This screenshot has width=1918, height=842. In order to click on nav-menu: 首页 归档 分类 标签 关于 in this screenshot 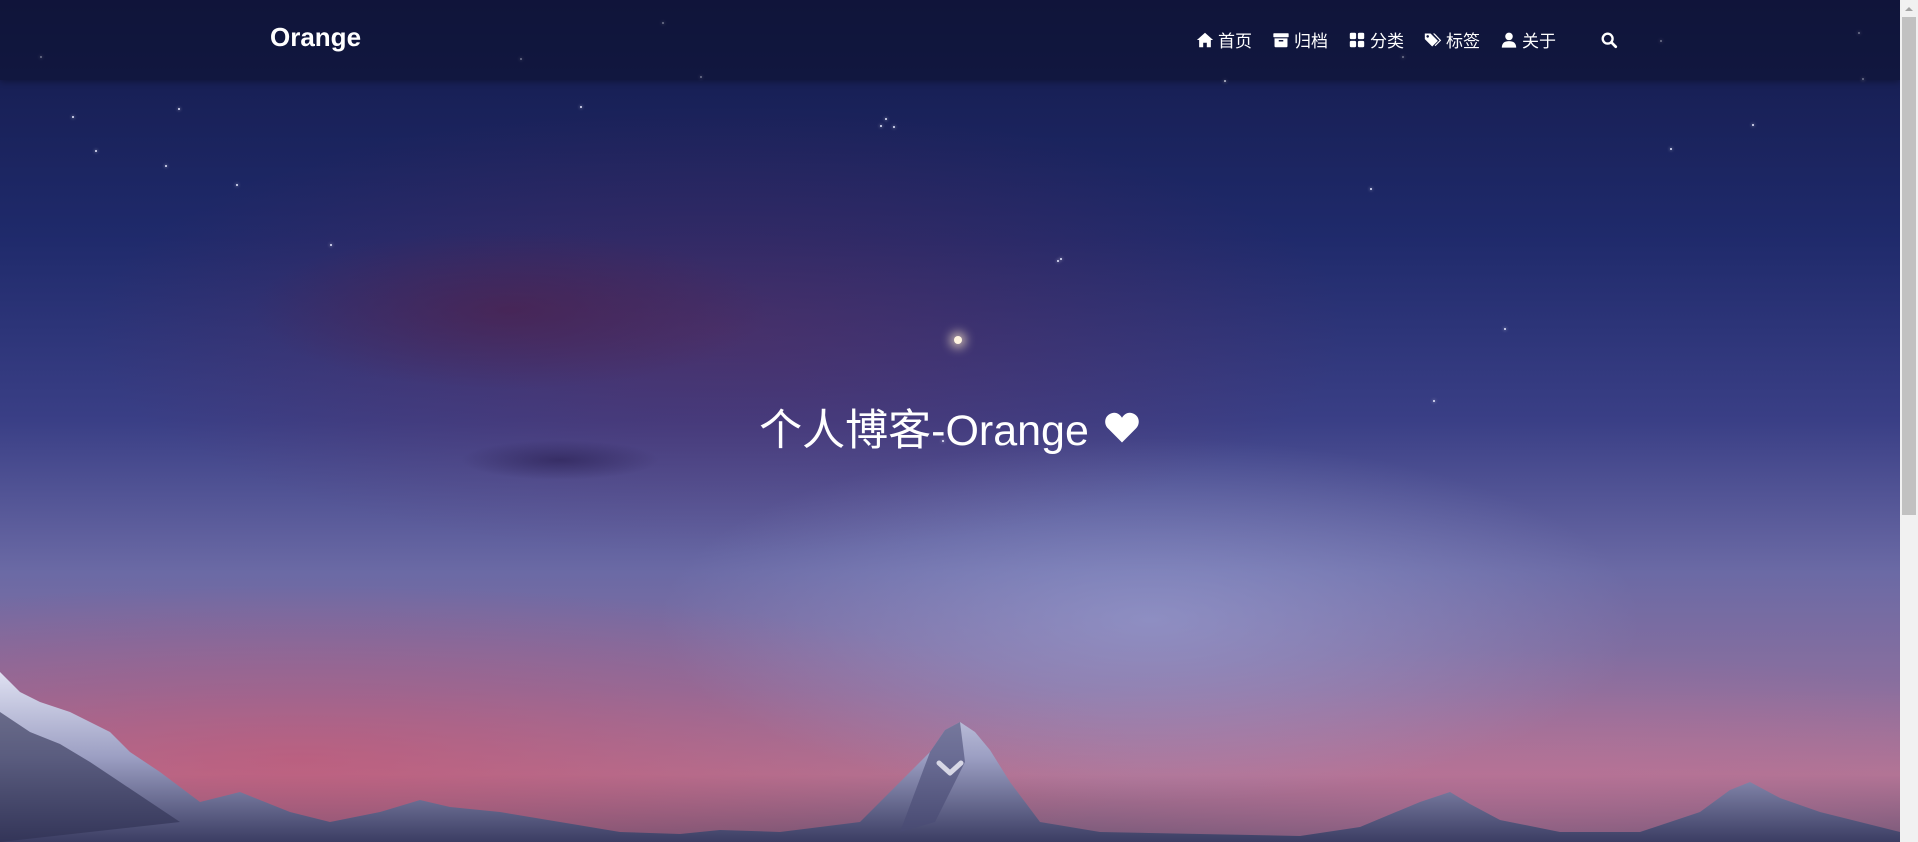, I will do `click(1376, 39)`.